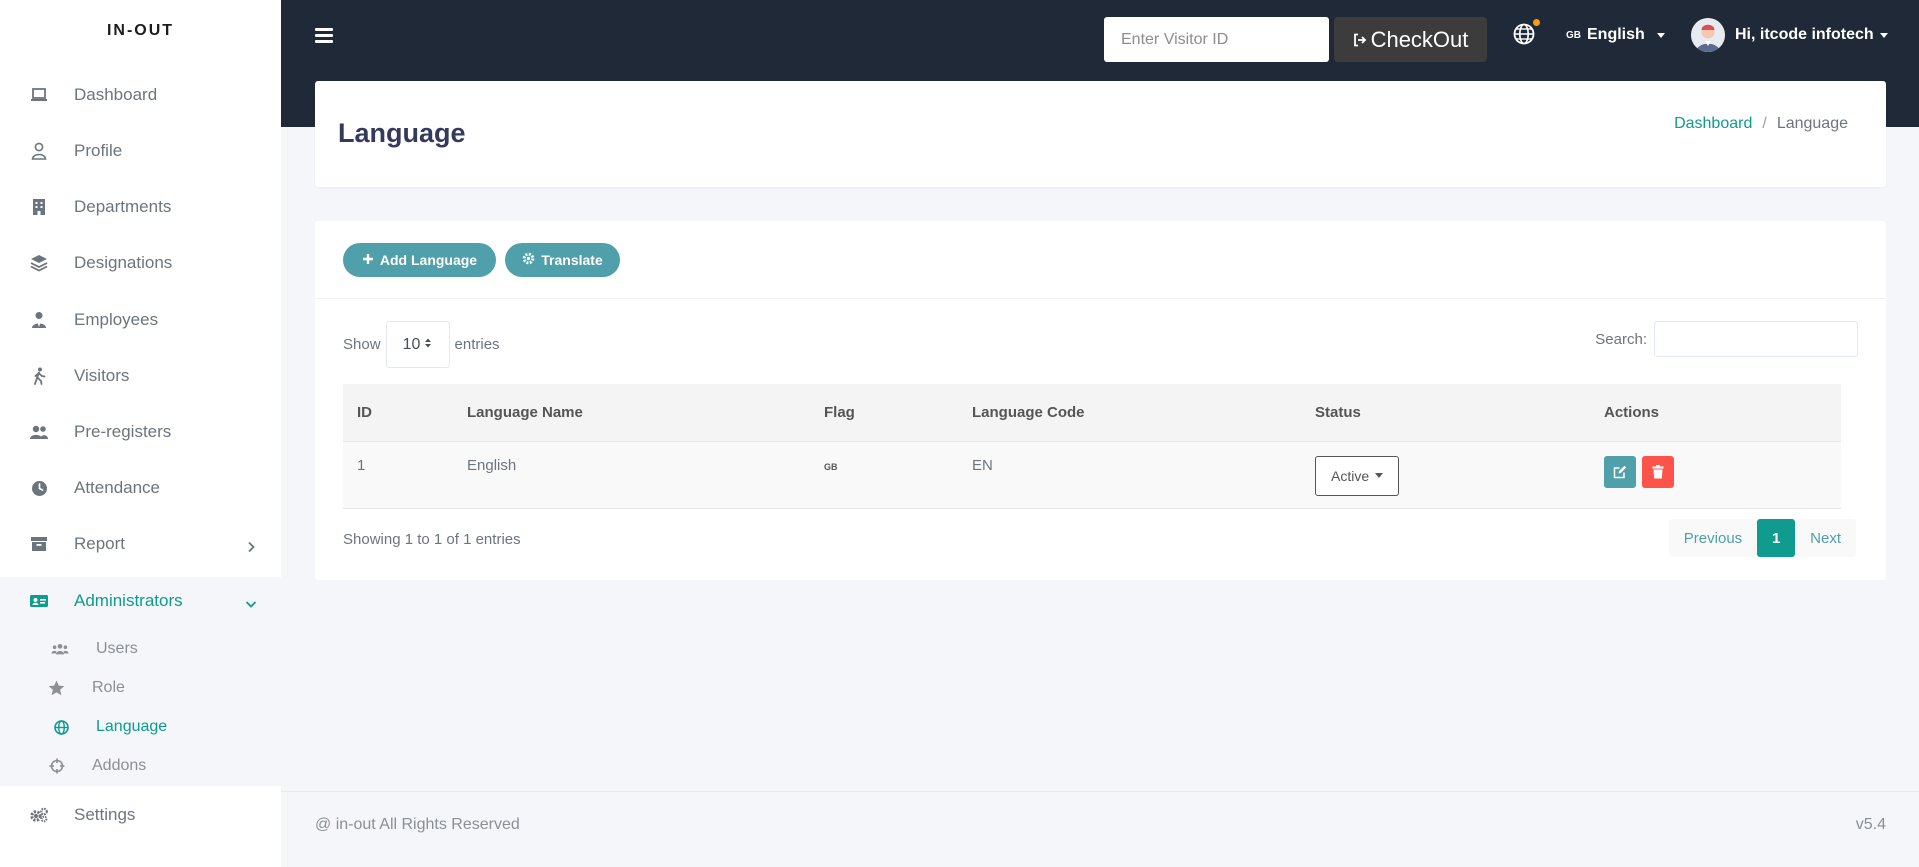 The width and height of the screenshot is (1919, 867). Describe the element at coordinates (39, 263) in the screenshot. I see `layers-icon` at that location.